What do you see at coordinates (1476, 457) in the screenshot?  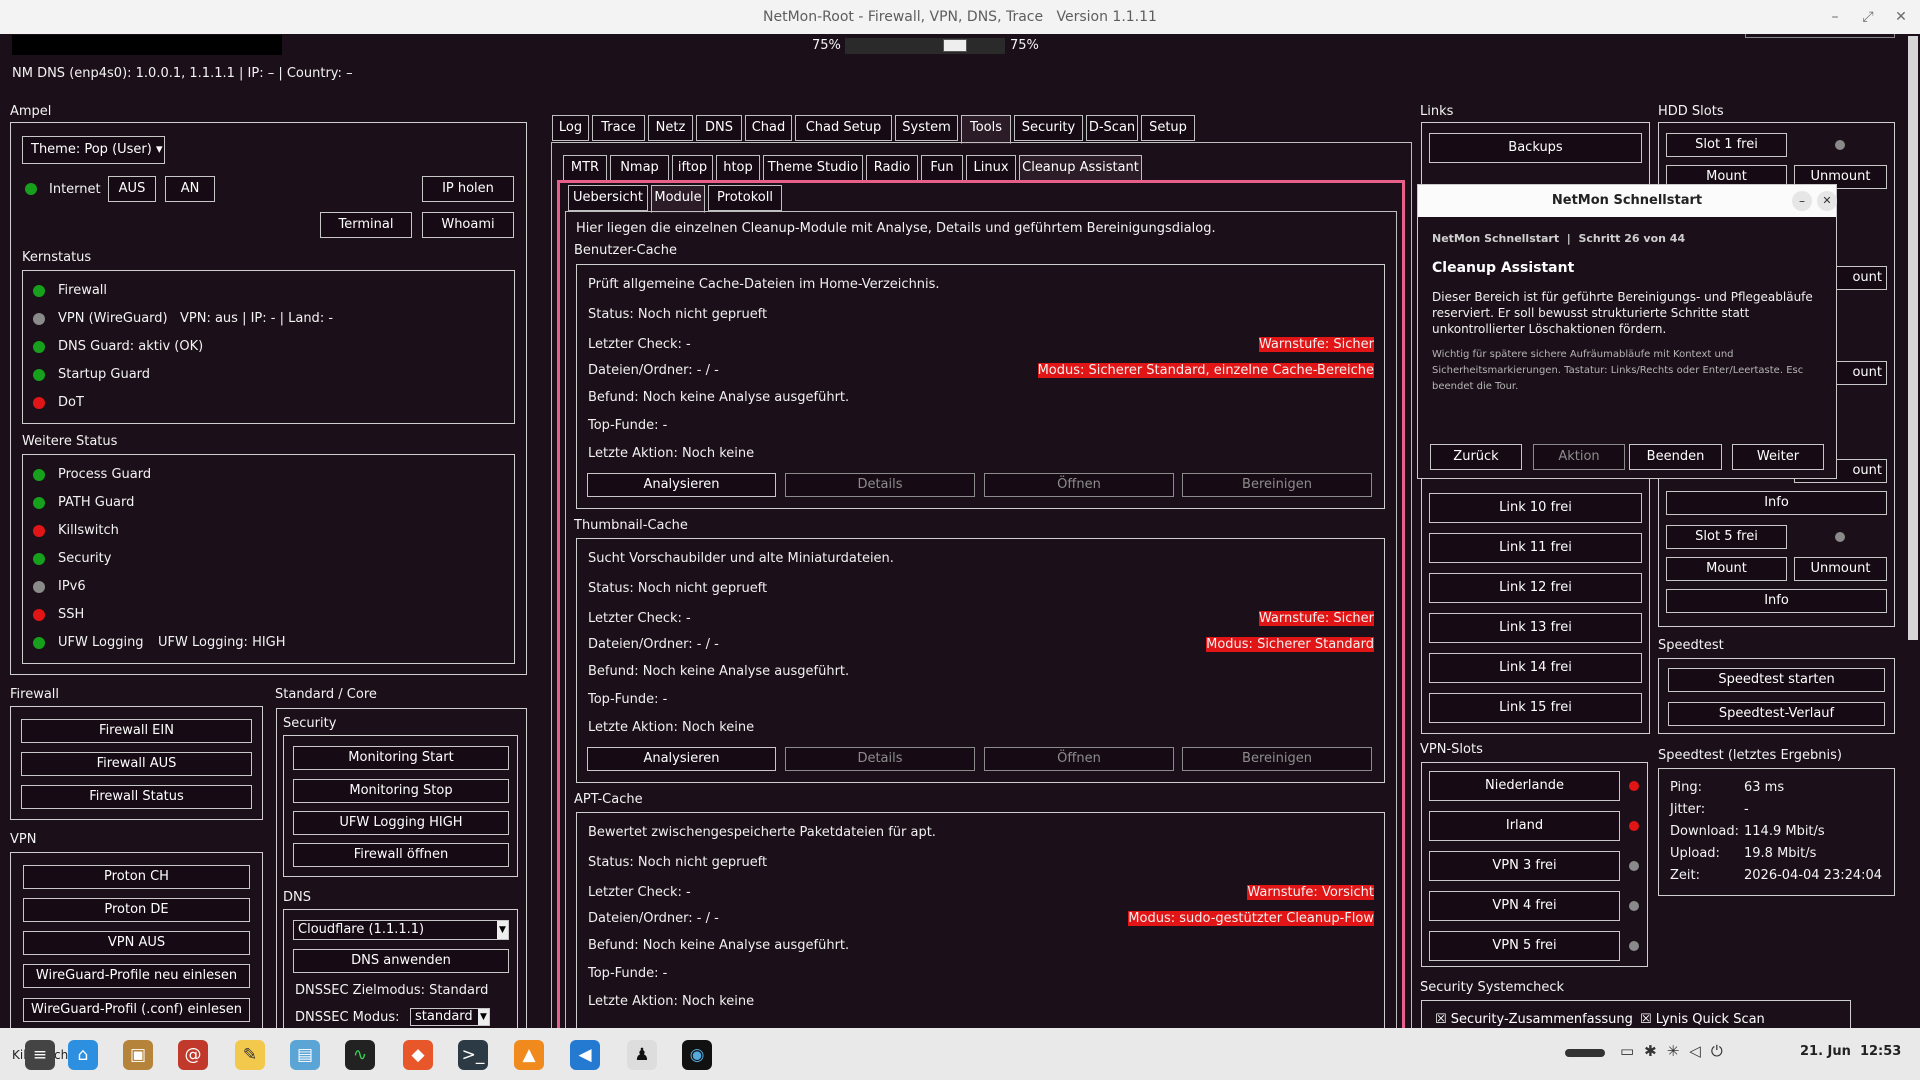 I see `tour-back-button: Zurück` at bounding box center [1476, 457].